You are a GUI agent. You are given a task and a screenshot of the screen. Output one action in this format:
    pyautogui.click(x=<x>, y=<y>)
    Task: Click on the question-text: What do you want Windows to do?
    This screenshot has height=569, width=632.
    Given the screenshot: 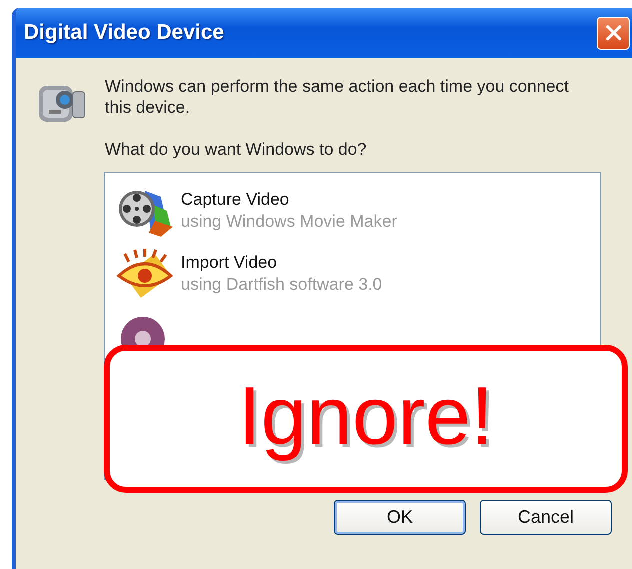 What is the action you would take?
    pyautogui.click(x=236, y=150)
    